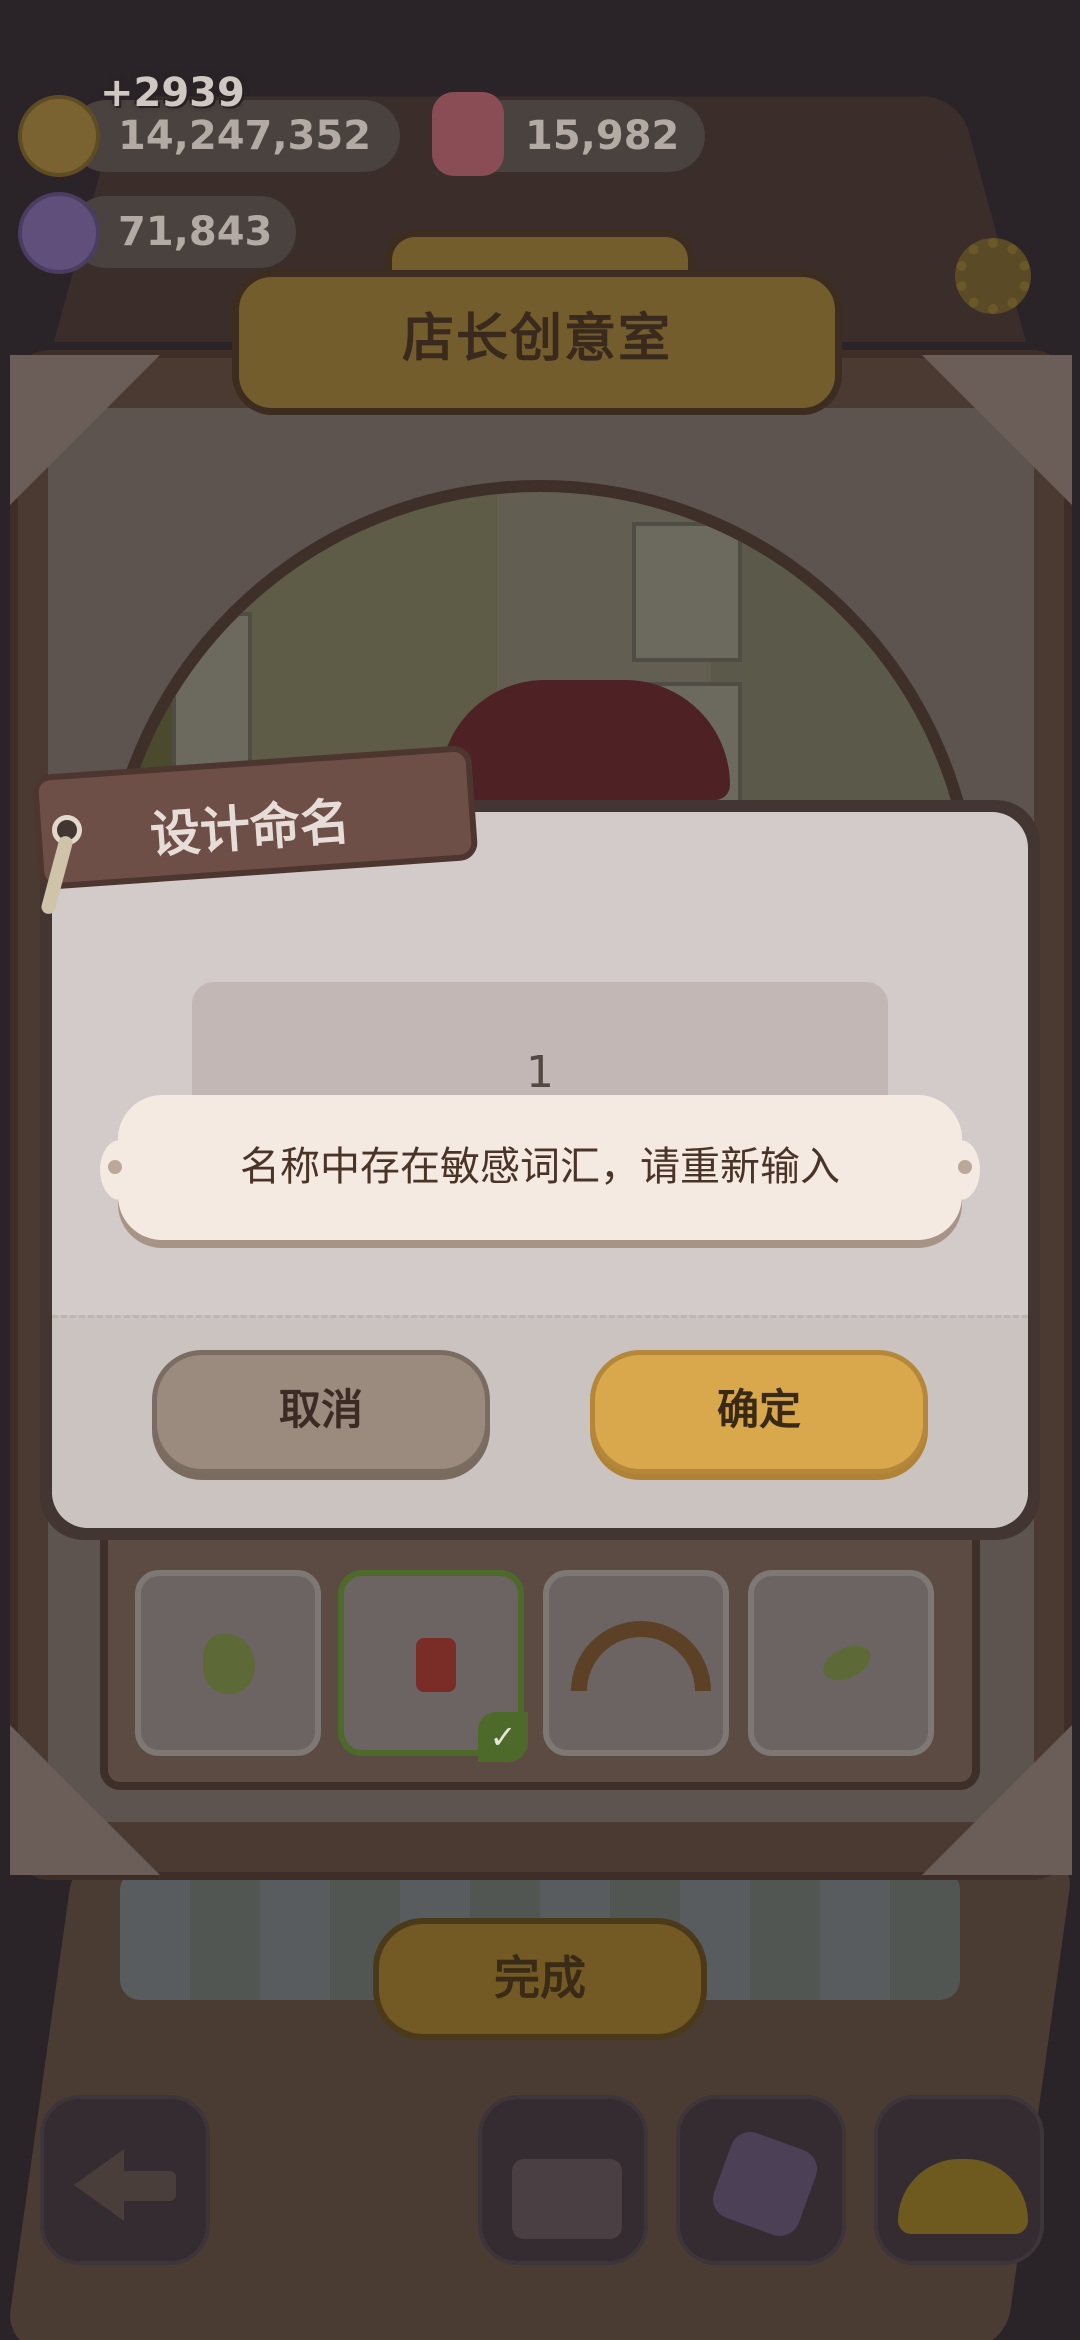 This screenshot has height=2340, width=1080. I want to click on sprout-decor-icon, so click(847, 1663).